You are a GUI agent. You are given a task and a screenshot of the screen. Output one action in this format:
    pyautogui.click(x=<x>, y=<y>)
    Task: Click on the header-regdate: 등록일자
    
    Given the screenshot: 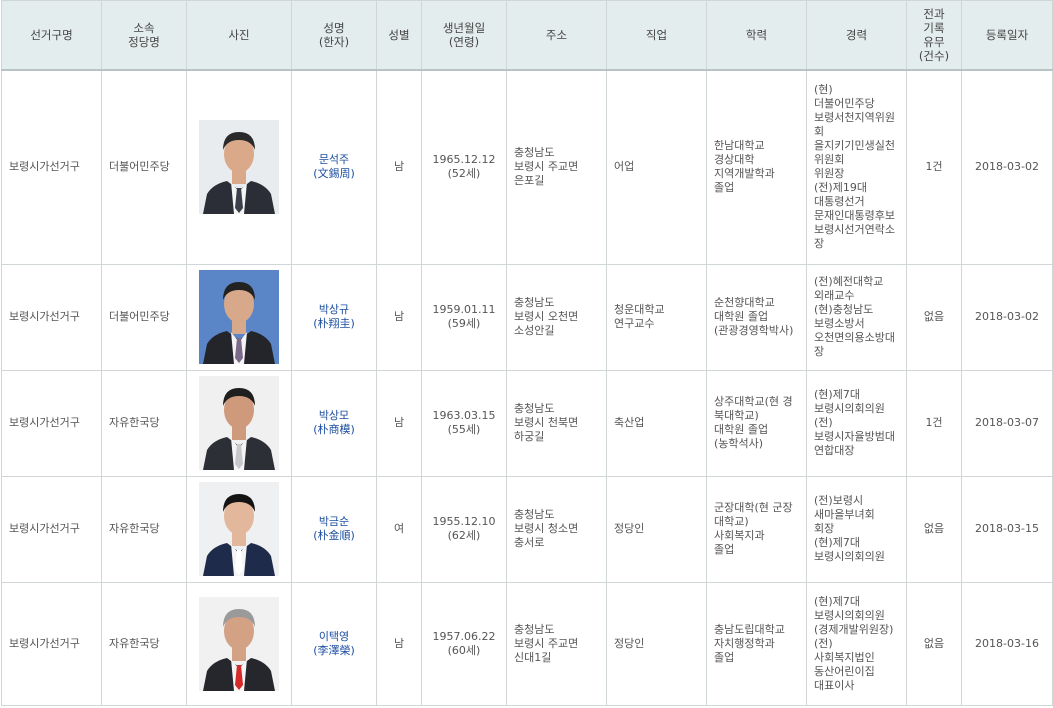 What is the action you would take?
    pyautogui.click(x=1007, y=35)
    